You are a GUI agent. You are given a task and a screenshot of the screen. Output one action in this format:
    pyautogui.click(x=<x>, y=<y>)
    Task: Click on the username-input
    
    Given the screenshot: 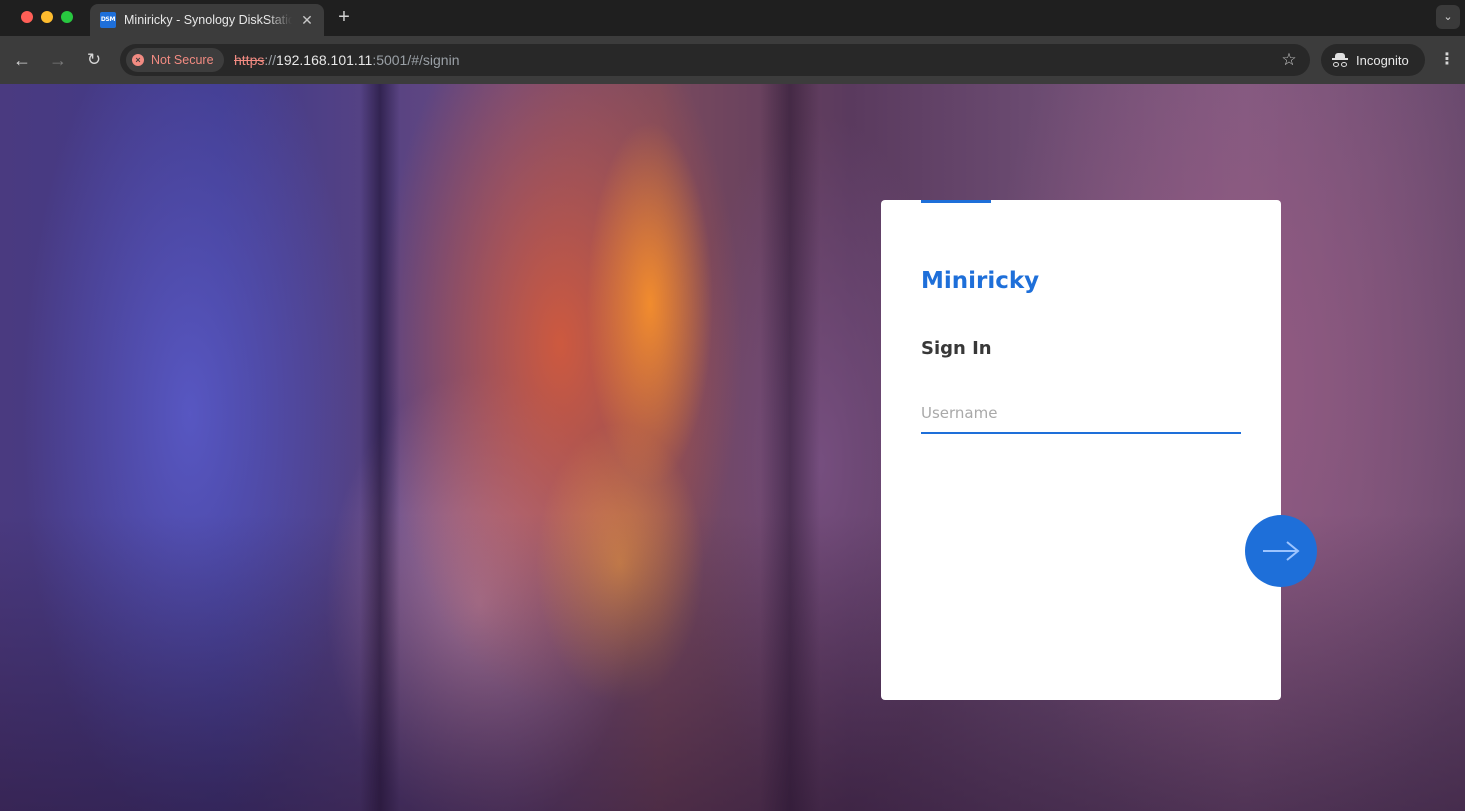 What is the action you would take?
    pyautogui.click(x=1081, y=414)
    